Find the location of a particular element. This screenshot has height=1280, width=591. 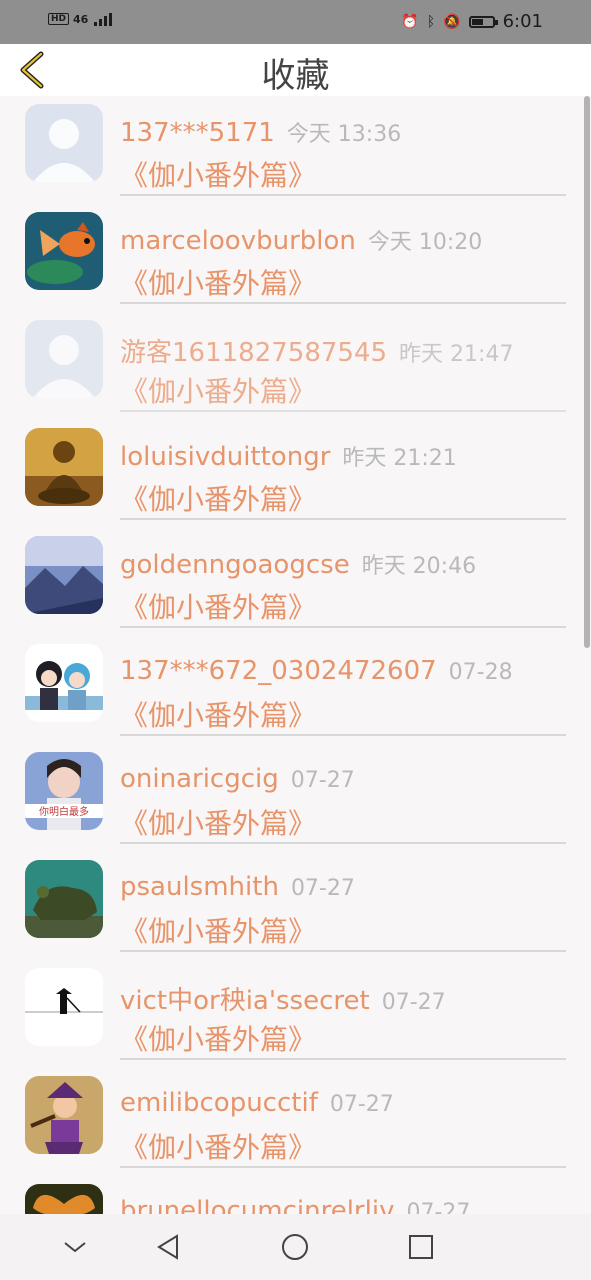

list-item: psaulsmhith 07-27 《伽小番外篇》 is located at coordinates (295, 906).